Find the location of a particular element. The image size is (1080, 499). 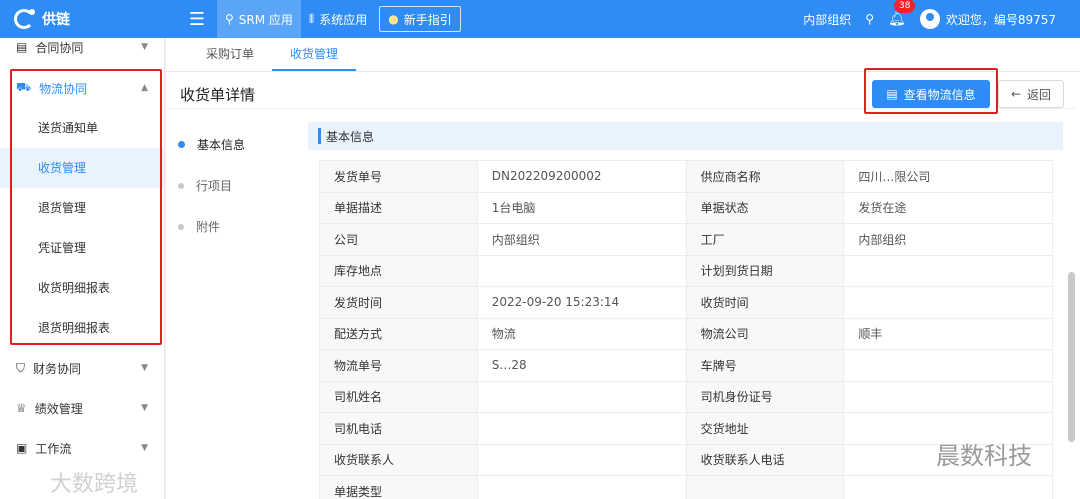

field-label is located at coordinates (765, 487).